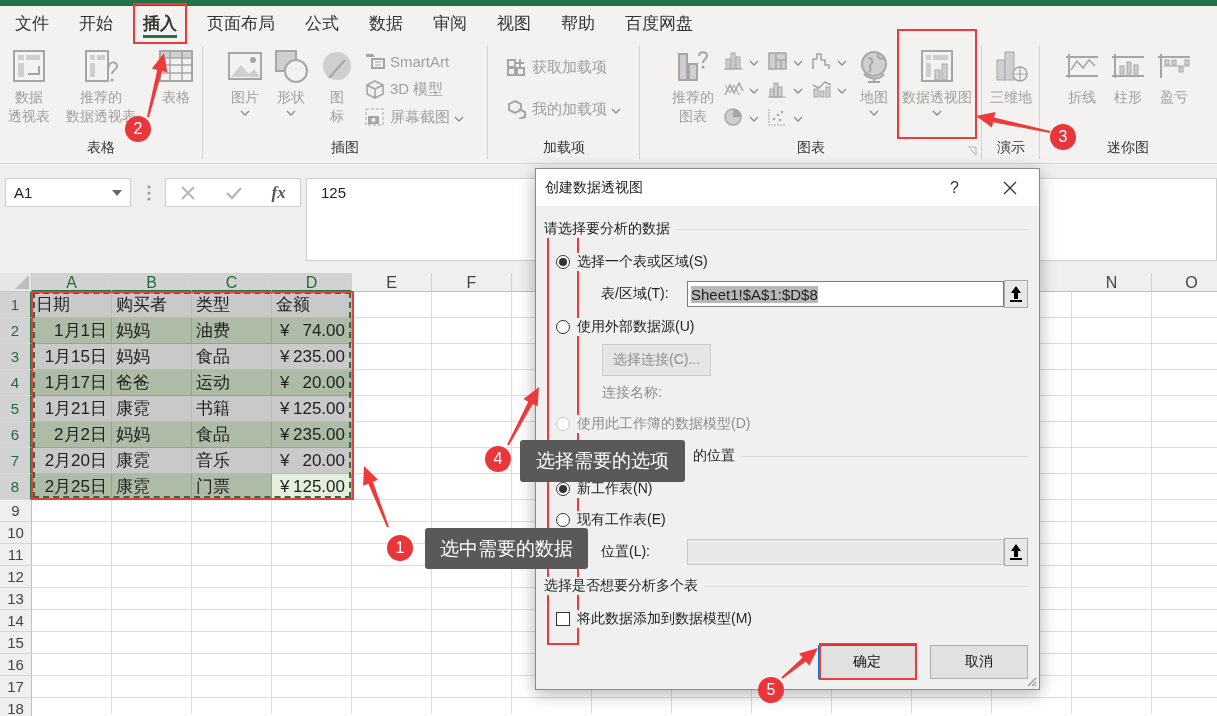 Image resolution: width=1217 pixels, height=716 pixels. Describe the element at coordinates (16, 409) in the screenshot. I see `row-header: 5` at that location.